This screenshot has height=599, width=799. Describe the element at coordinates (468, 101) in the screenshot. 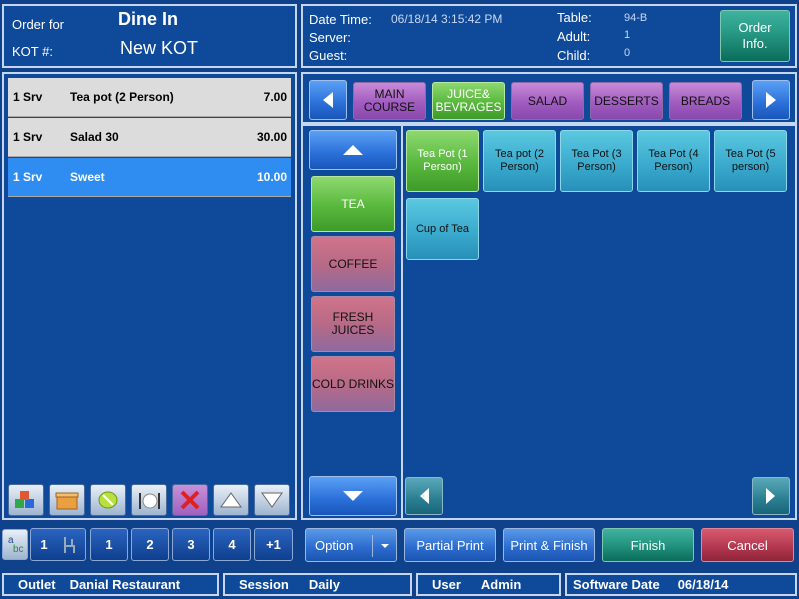

I see `category-juice-bevrages: JUICE& BEVRAGES` at that location.